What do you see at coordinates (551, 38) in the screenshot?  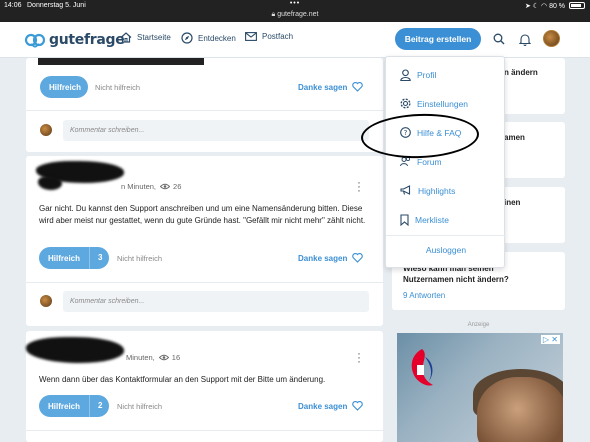 I see `user-avatar` at bounding box center [551, 38].